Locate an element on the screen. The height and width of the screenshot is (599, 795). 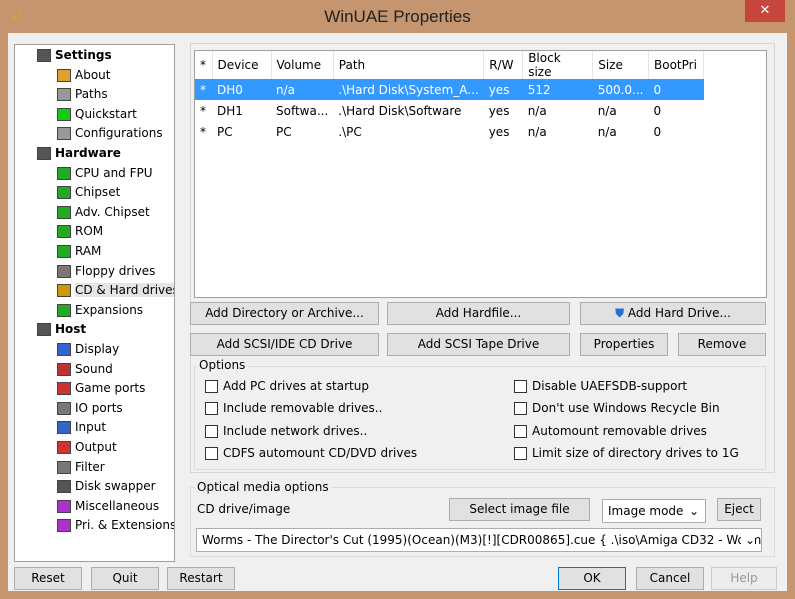
chevron-down-icon: ⌄ is located at coordinates (747, 540).